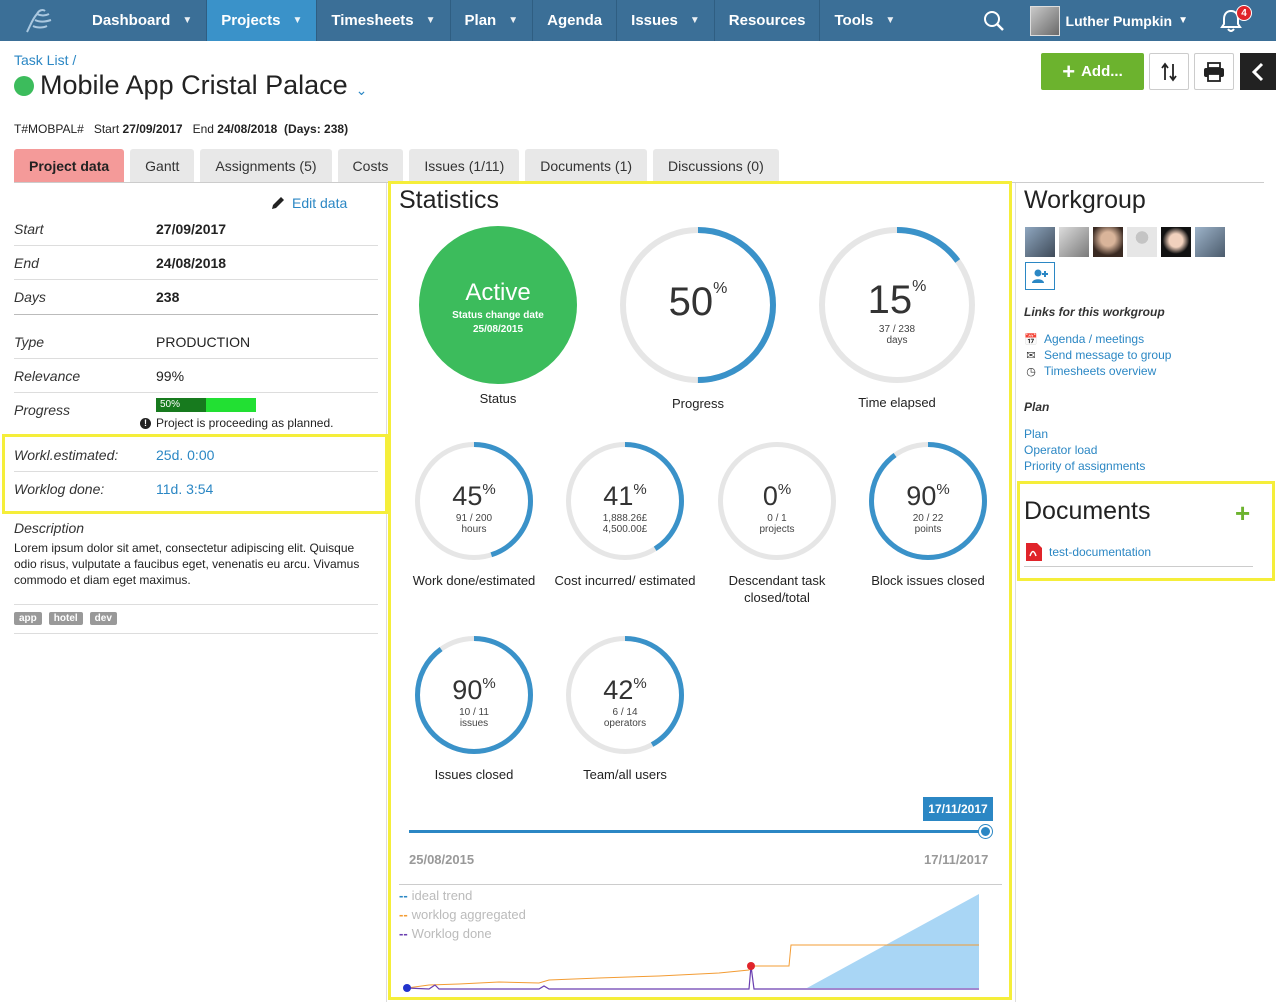 The height and width of the screenshot is (1002, 1276). Describe the element at coordinates (1108, 355) in the screenshot. I see `link-label: Send message to group` at that location.